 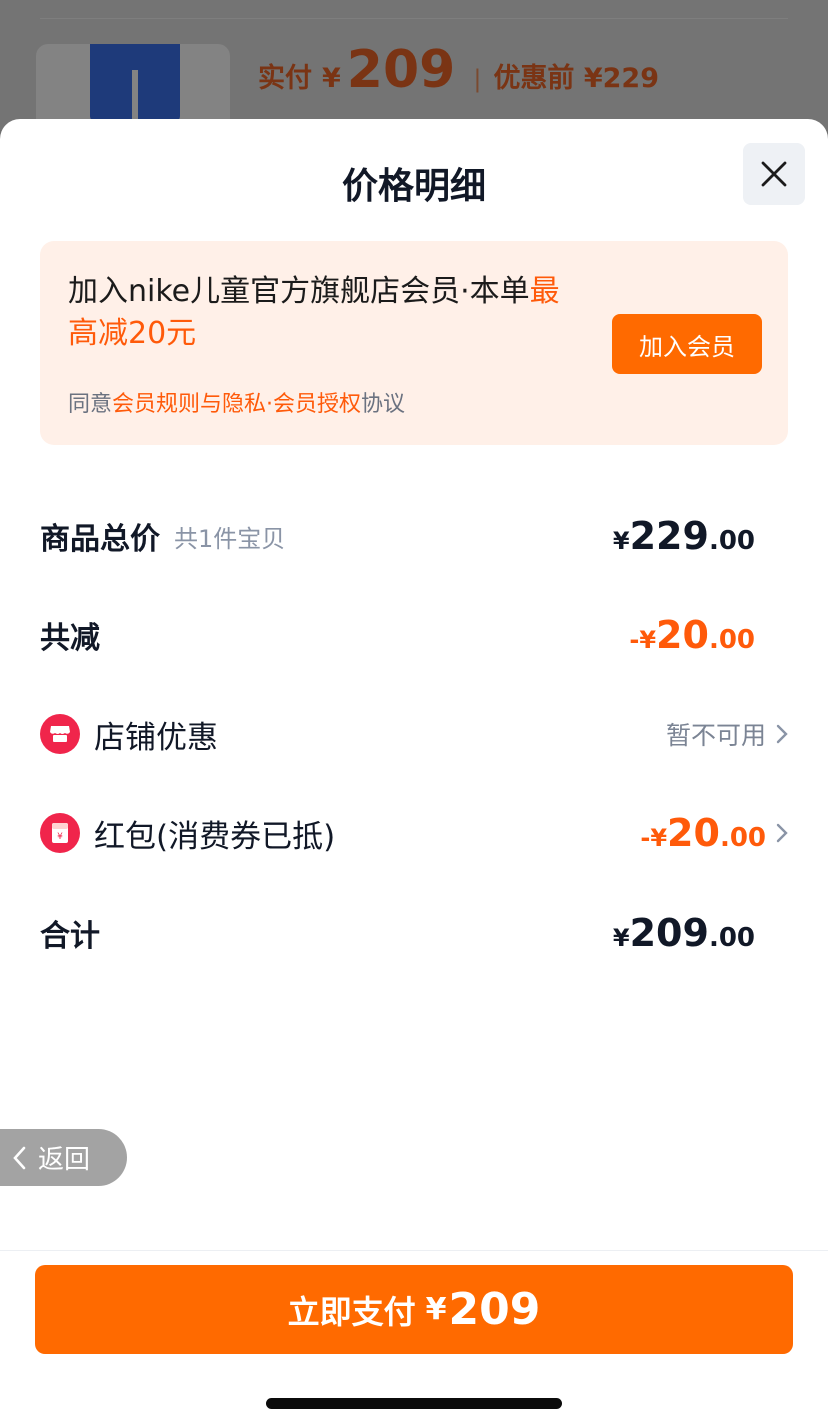 I want to click on agreement-link: 会员规则与隐私·会员授权, so click(x=236, y=404).